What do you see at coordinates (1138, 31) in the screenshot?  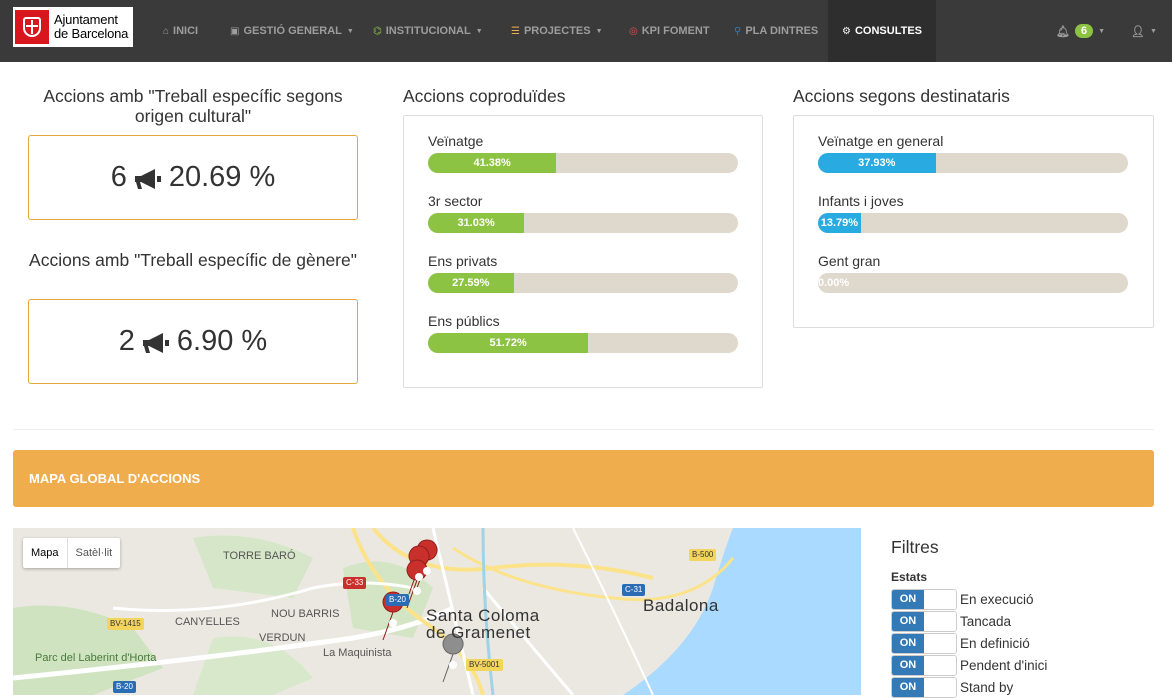 I see `user-icon: 👤︎` at bounding box center [1138, 31].